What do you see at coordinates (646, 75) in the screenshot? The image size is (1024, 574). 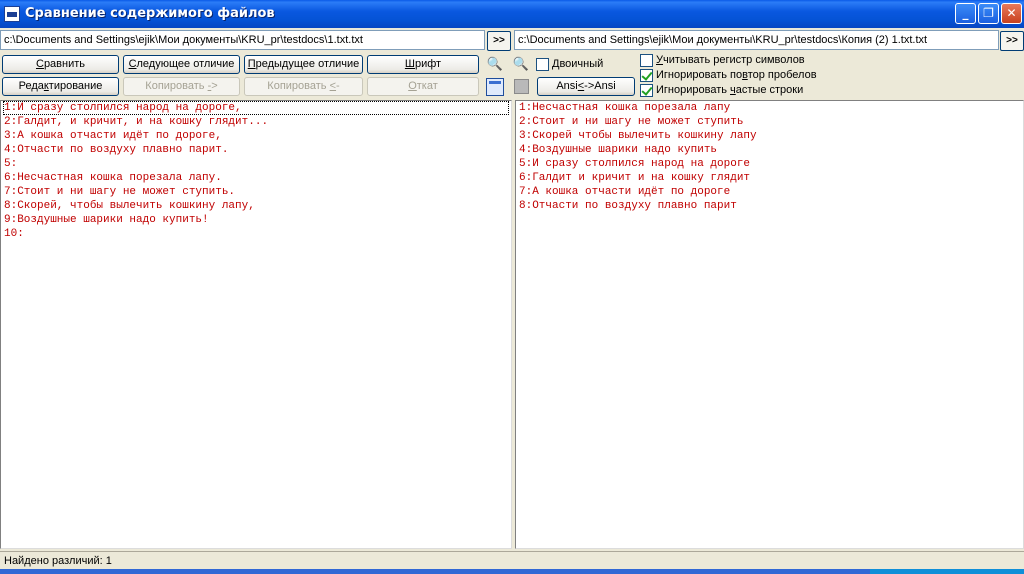 I see `ignore-spaces-checkbox` at bounding box center [646, 75].